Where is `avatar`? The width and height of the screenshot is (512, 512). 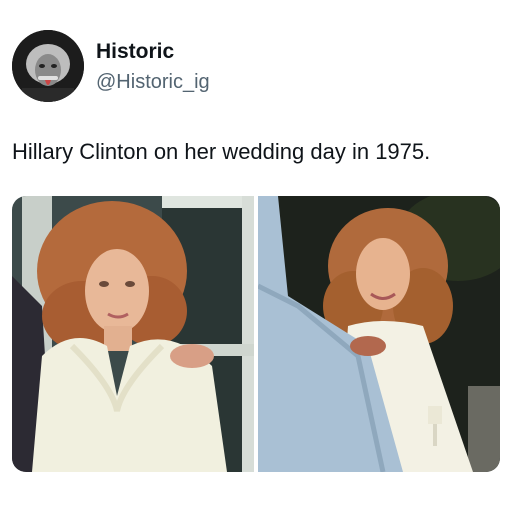 avatar is located at coordinates (48, 66).